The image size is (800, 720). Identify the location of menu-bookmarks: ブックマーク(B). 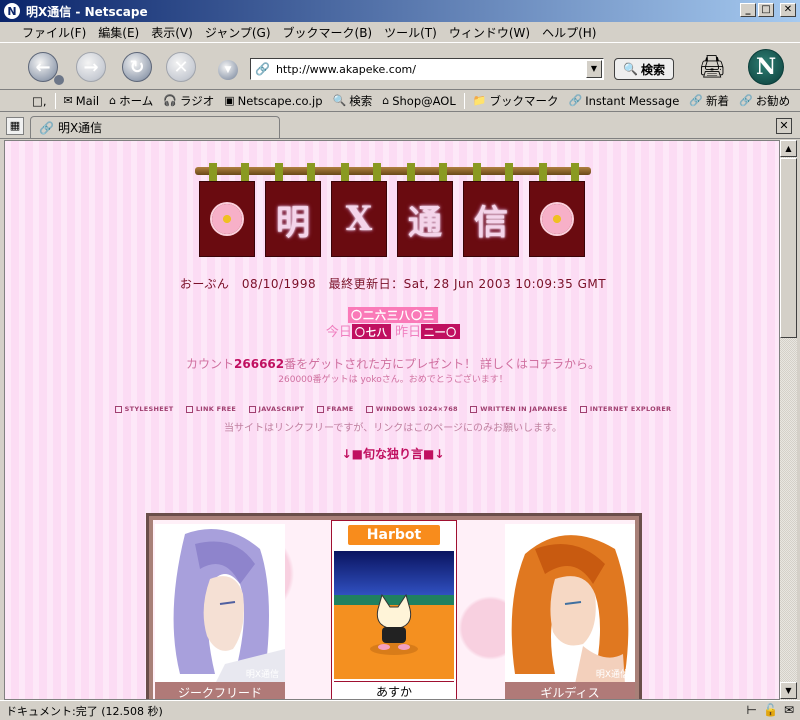
(328, 32).